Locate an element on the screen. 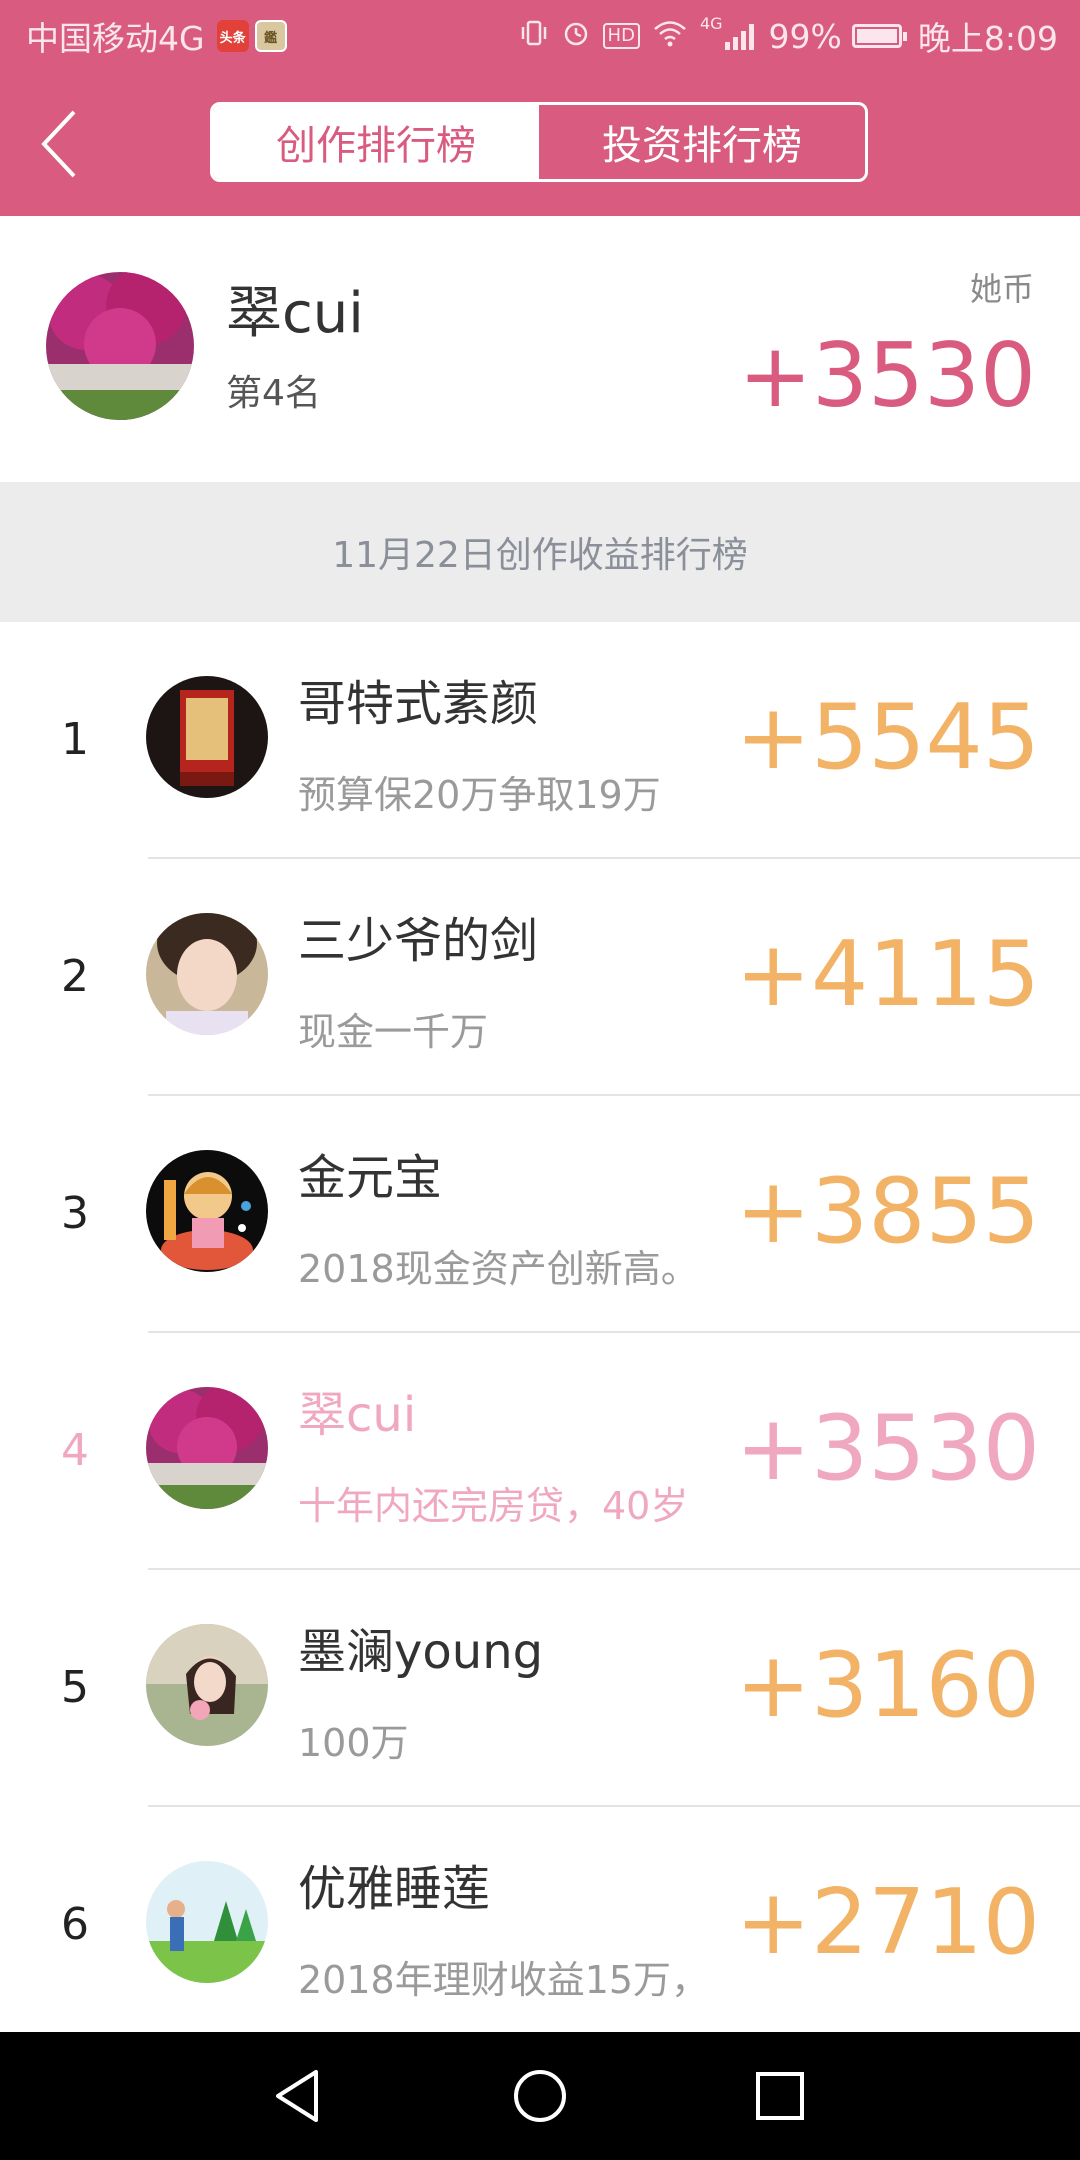 The image size is (1080, 2160). status-right: HD 4G 99% 晚上8:09 is located at coordinates (788, 36).